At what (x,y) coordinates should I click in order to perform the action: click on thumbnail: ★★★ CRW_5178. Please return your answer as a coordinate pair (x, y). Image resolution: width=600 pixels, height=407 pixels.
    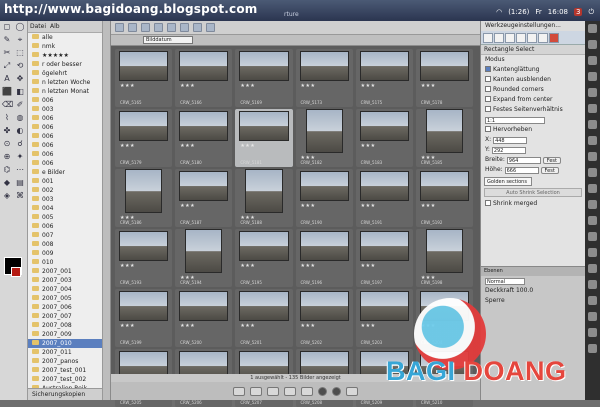
    Looking at the image, I should click on (444, 78).